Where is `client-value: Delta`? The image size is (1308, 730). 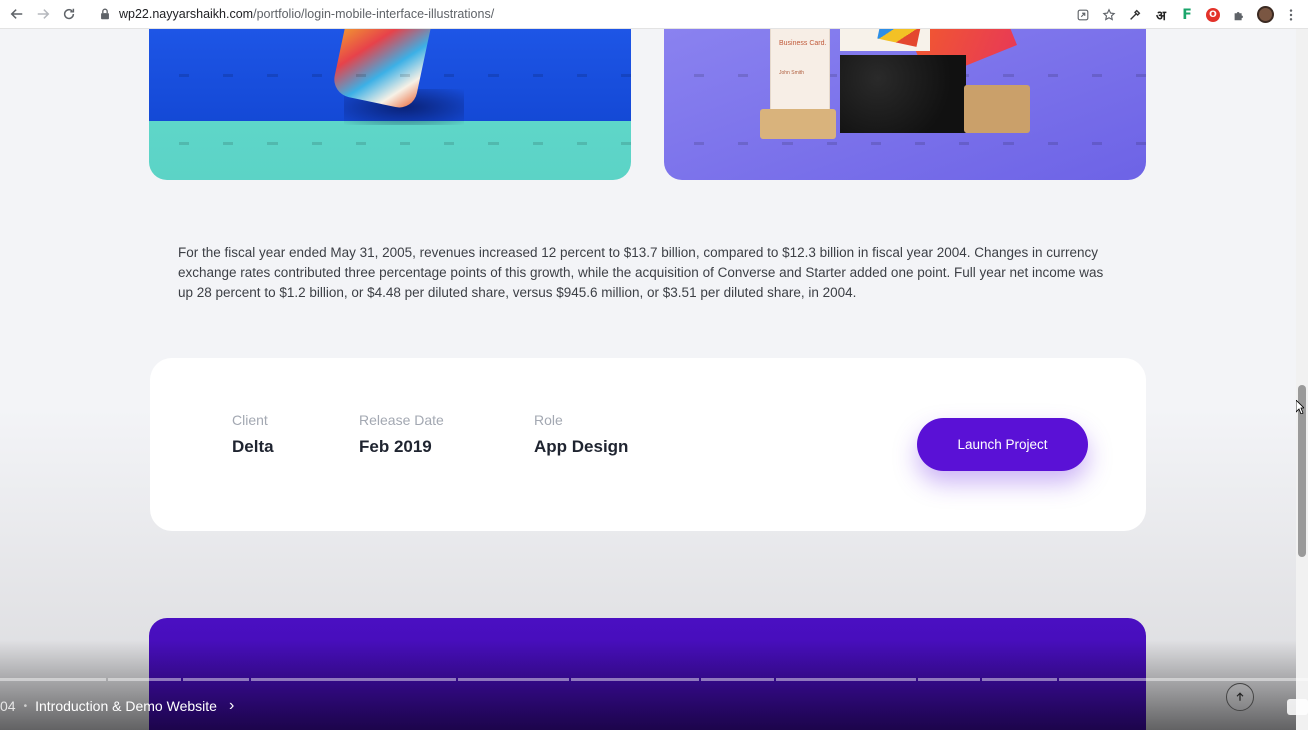
client-value: Delta is located at coordinates (253, 446).